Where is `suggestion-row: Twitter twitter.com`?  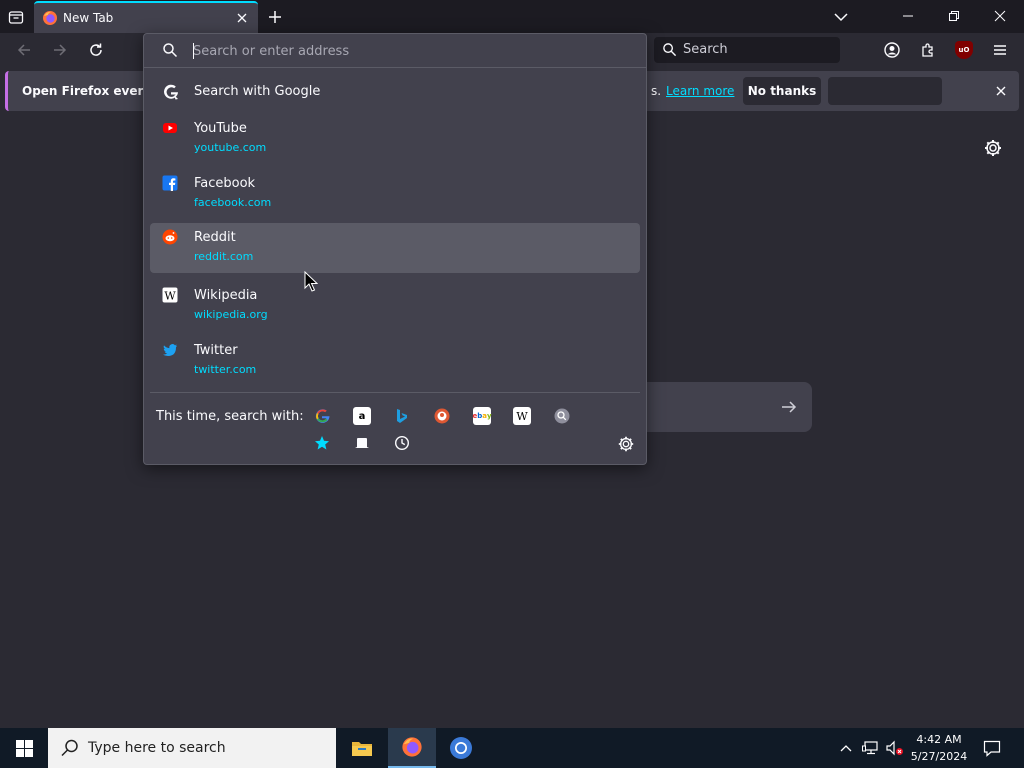 suggestion-row: Twitter twitter.com is located at coordinates (395, 361).